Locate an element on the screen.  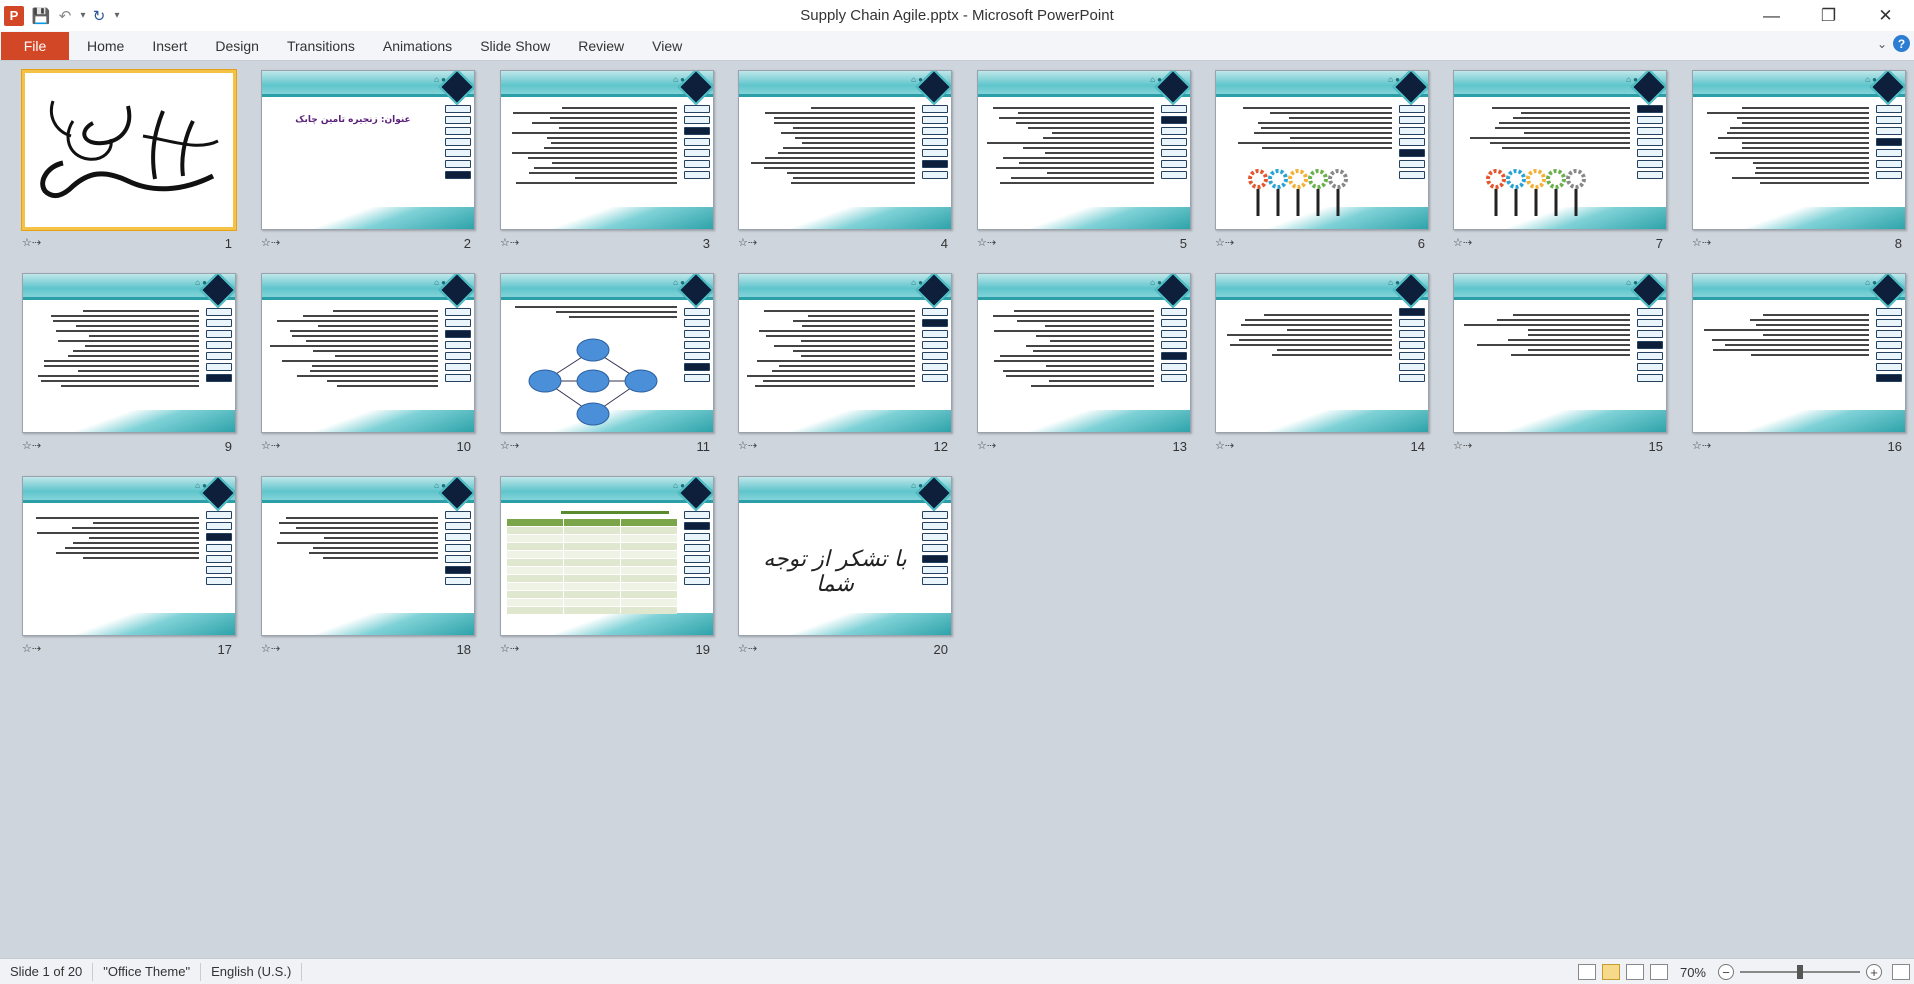
zoom-slider-thumb is located at coordinates (1800, 972).